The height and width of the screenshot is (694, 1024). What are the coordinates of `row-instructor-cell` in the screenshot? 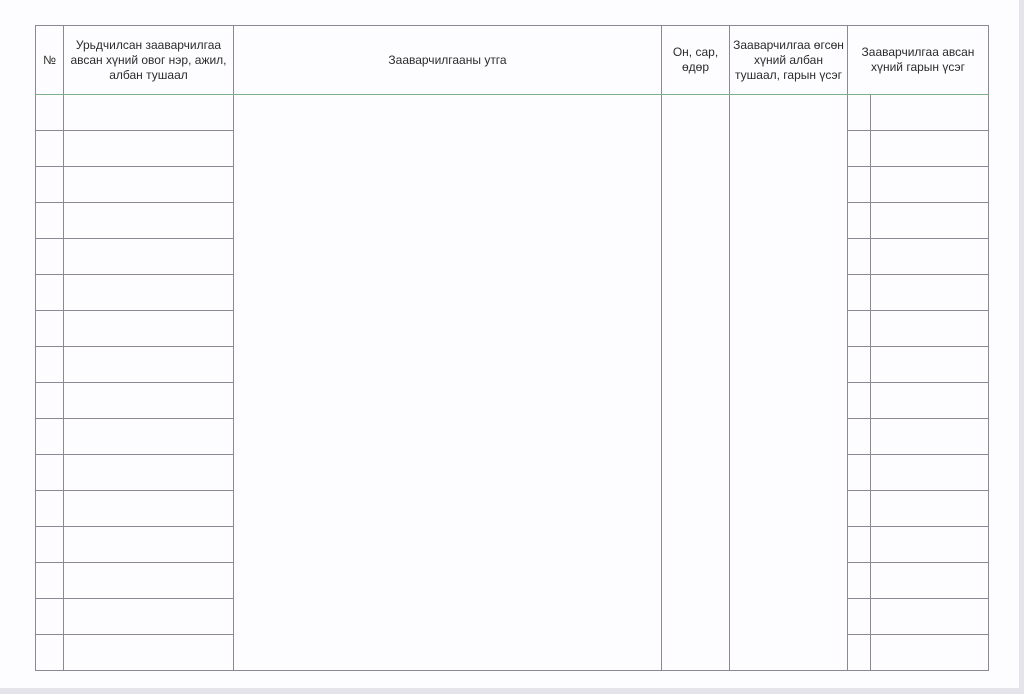 It's located at (788, 382).